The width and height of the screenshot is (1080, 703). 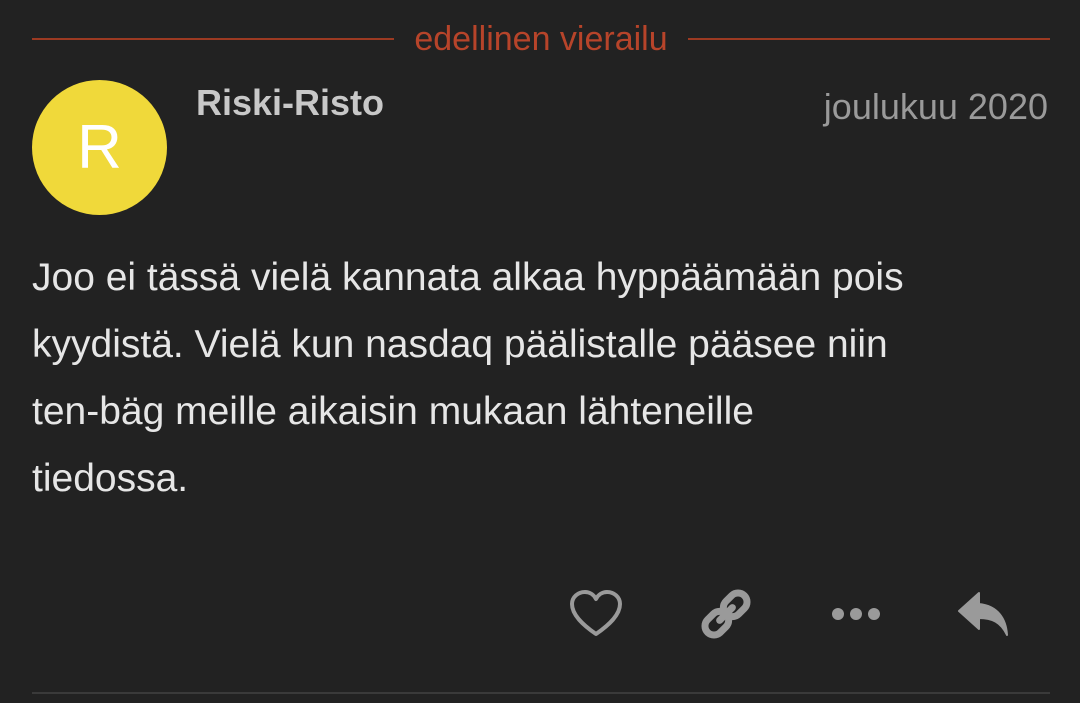 What do you see at coordinates (936, 107) in the screenshot?
I see `post-date: joulukuu 2020` at bounding box center [936, 107].